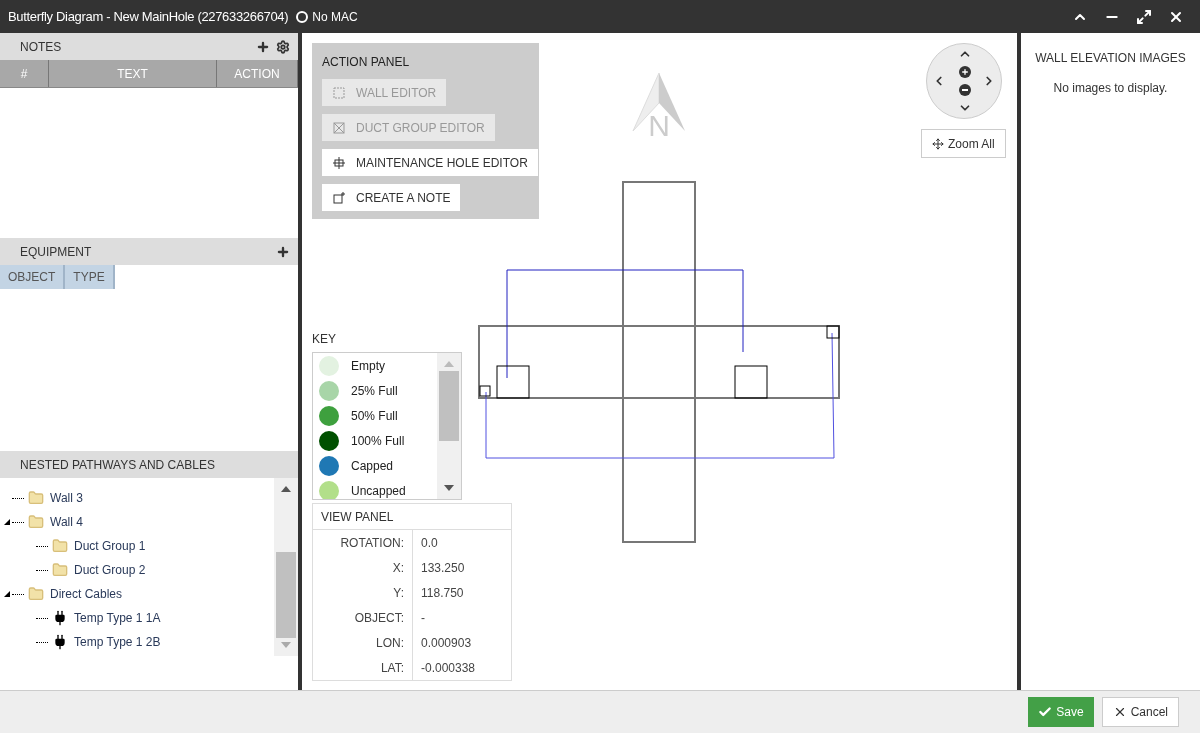 Image resolution: width=1200 pixels, height=733 pixels. What do you see at coordinates (66, 498) in the screenshot?
I see `tree-item: Wall 3` at bounding box center [66, 498].